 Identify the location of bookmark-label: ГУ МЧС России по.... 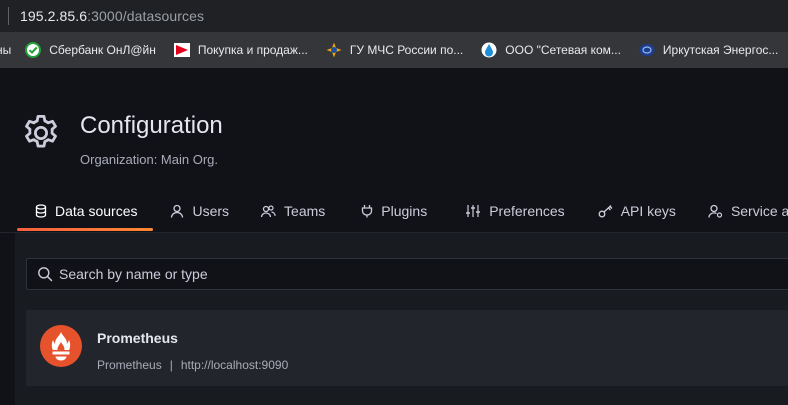
(406, 50).